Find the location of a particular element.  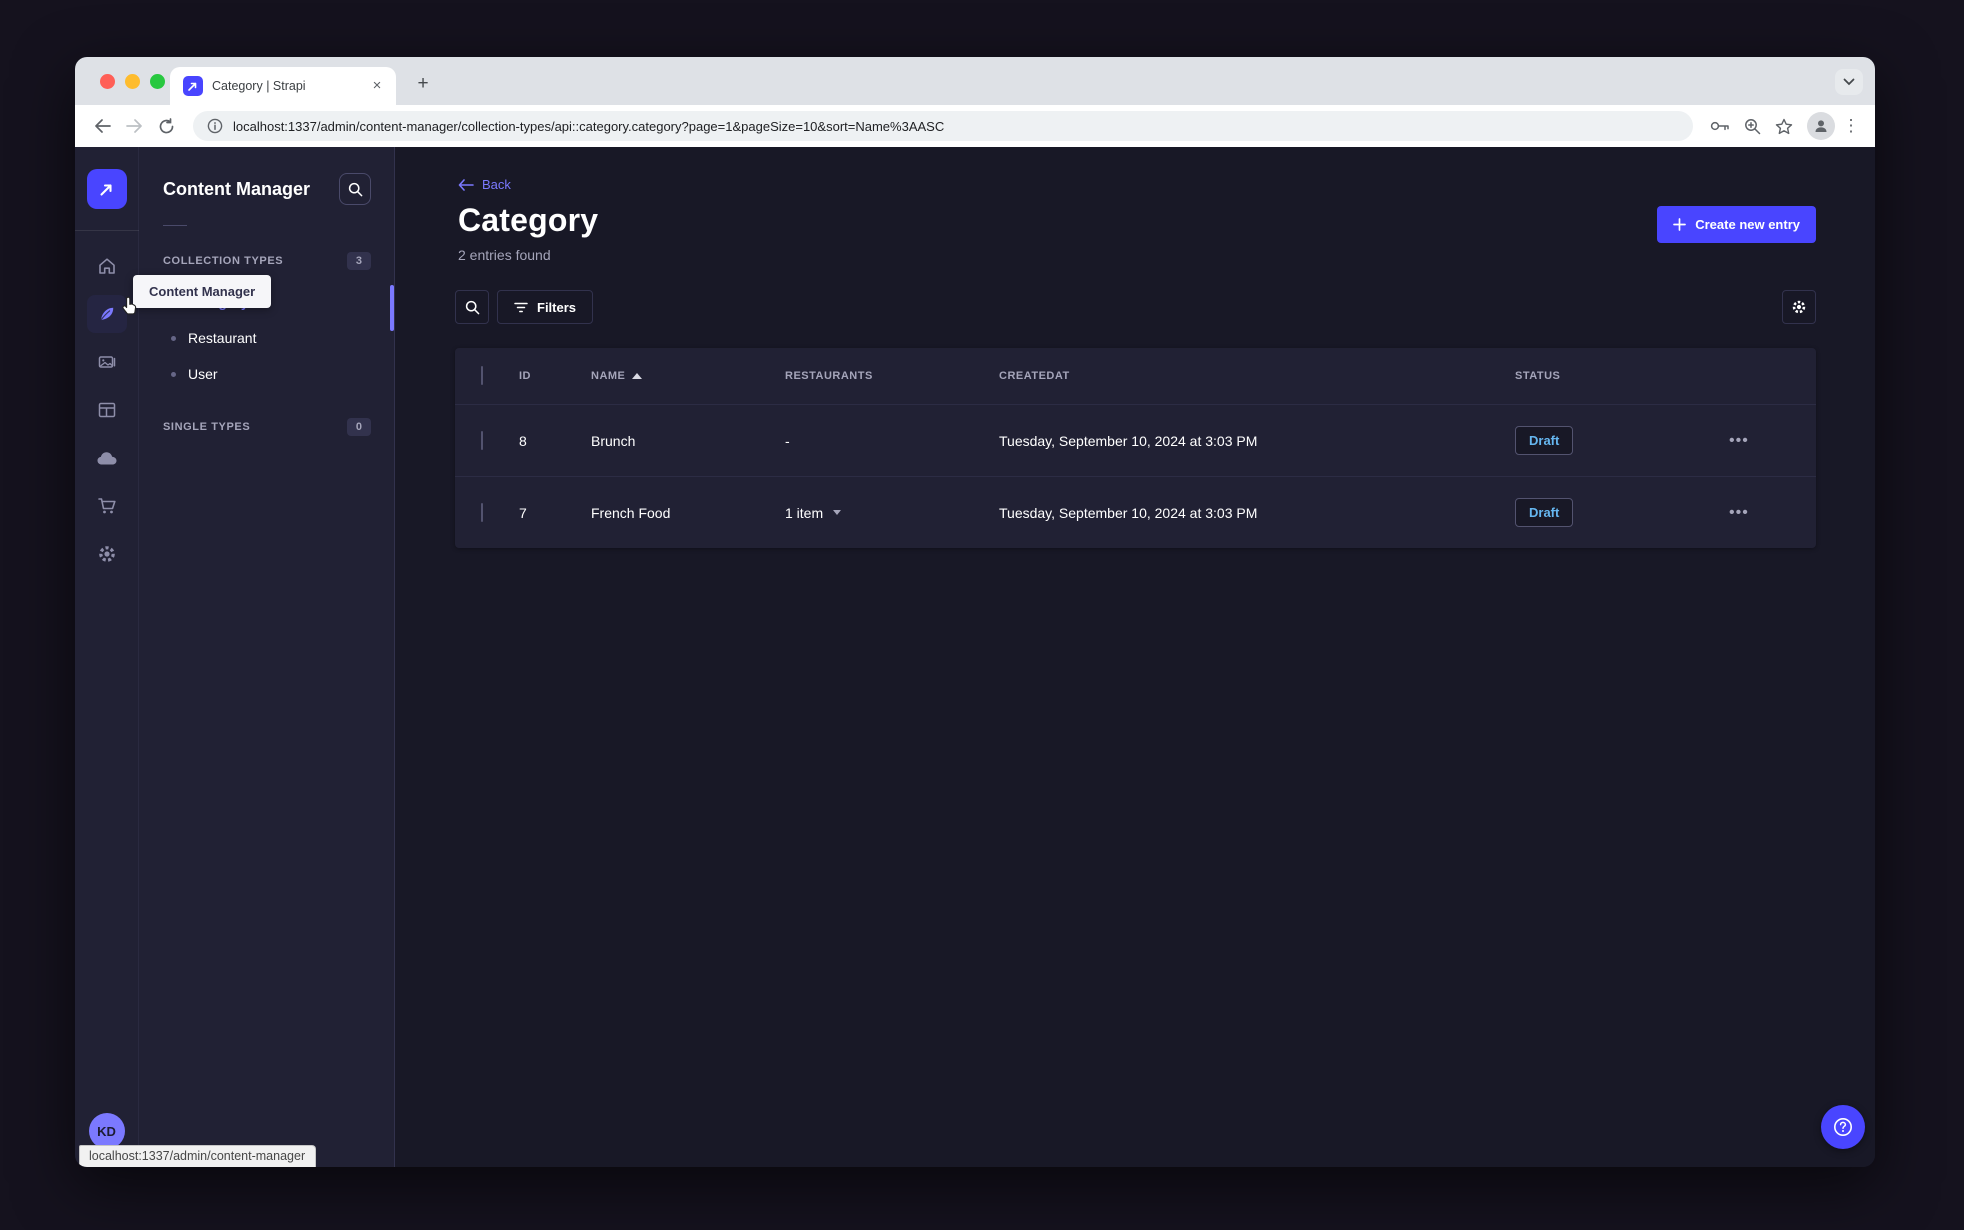

column-header-name: NAME is located at coordinates (688, 376).